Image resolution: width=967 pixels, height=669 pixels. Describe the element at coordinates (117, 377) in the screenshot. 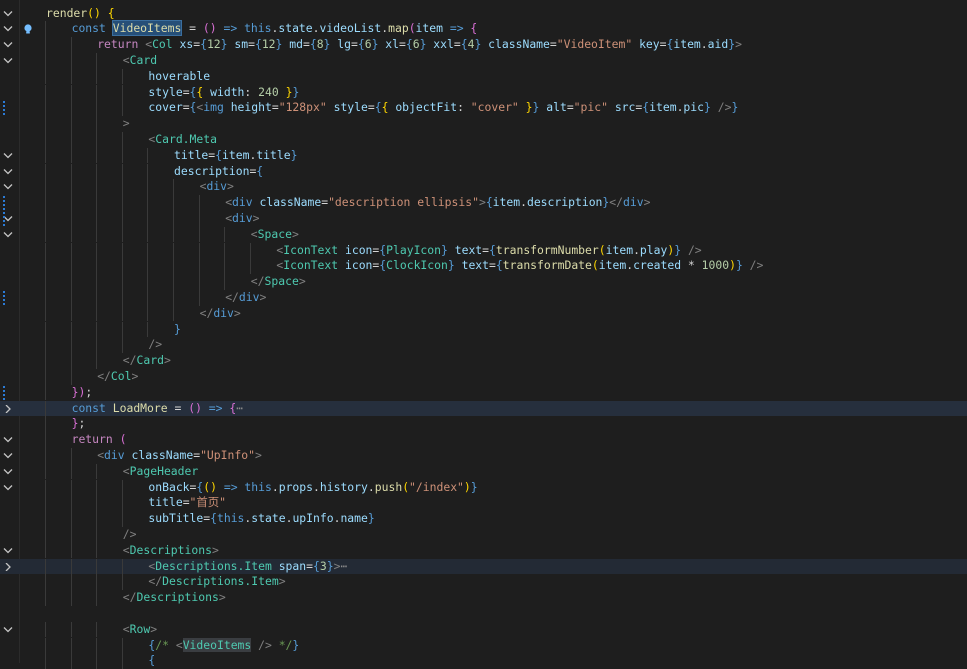

I see `code-text: </Col>` at that location.